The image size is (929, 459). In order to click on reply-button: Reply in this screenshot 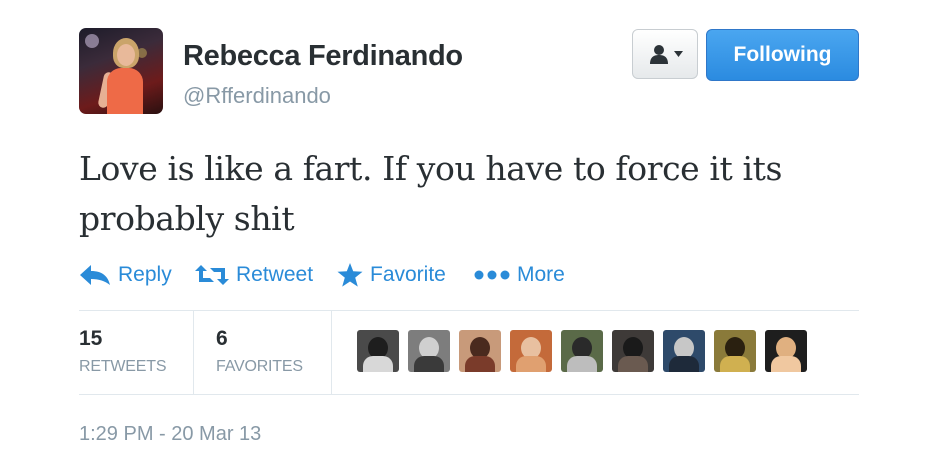, I will do `click(125, 275)`.